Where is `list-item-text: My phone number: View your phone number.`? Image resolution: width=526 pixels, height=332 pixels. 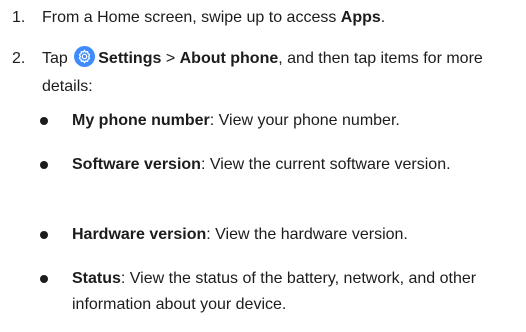 list-item-text: My phone number: View your phone number. is located at coordinates (296, 121).